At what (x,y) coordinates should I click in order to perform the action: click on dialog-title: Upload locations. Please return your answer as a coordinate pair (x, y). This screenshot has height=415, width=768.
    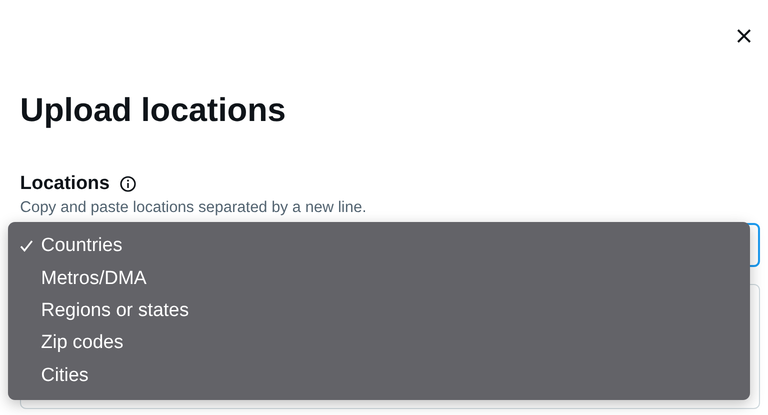
    Looking at the image, I should click on (153, 110).